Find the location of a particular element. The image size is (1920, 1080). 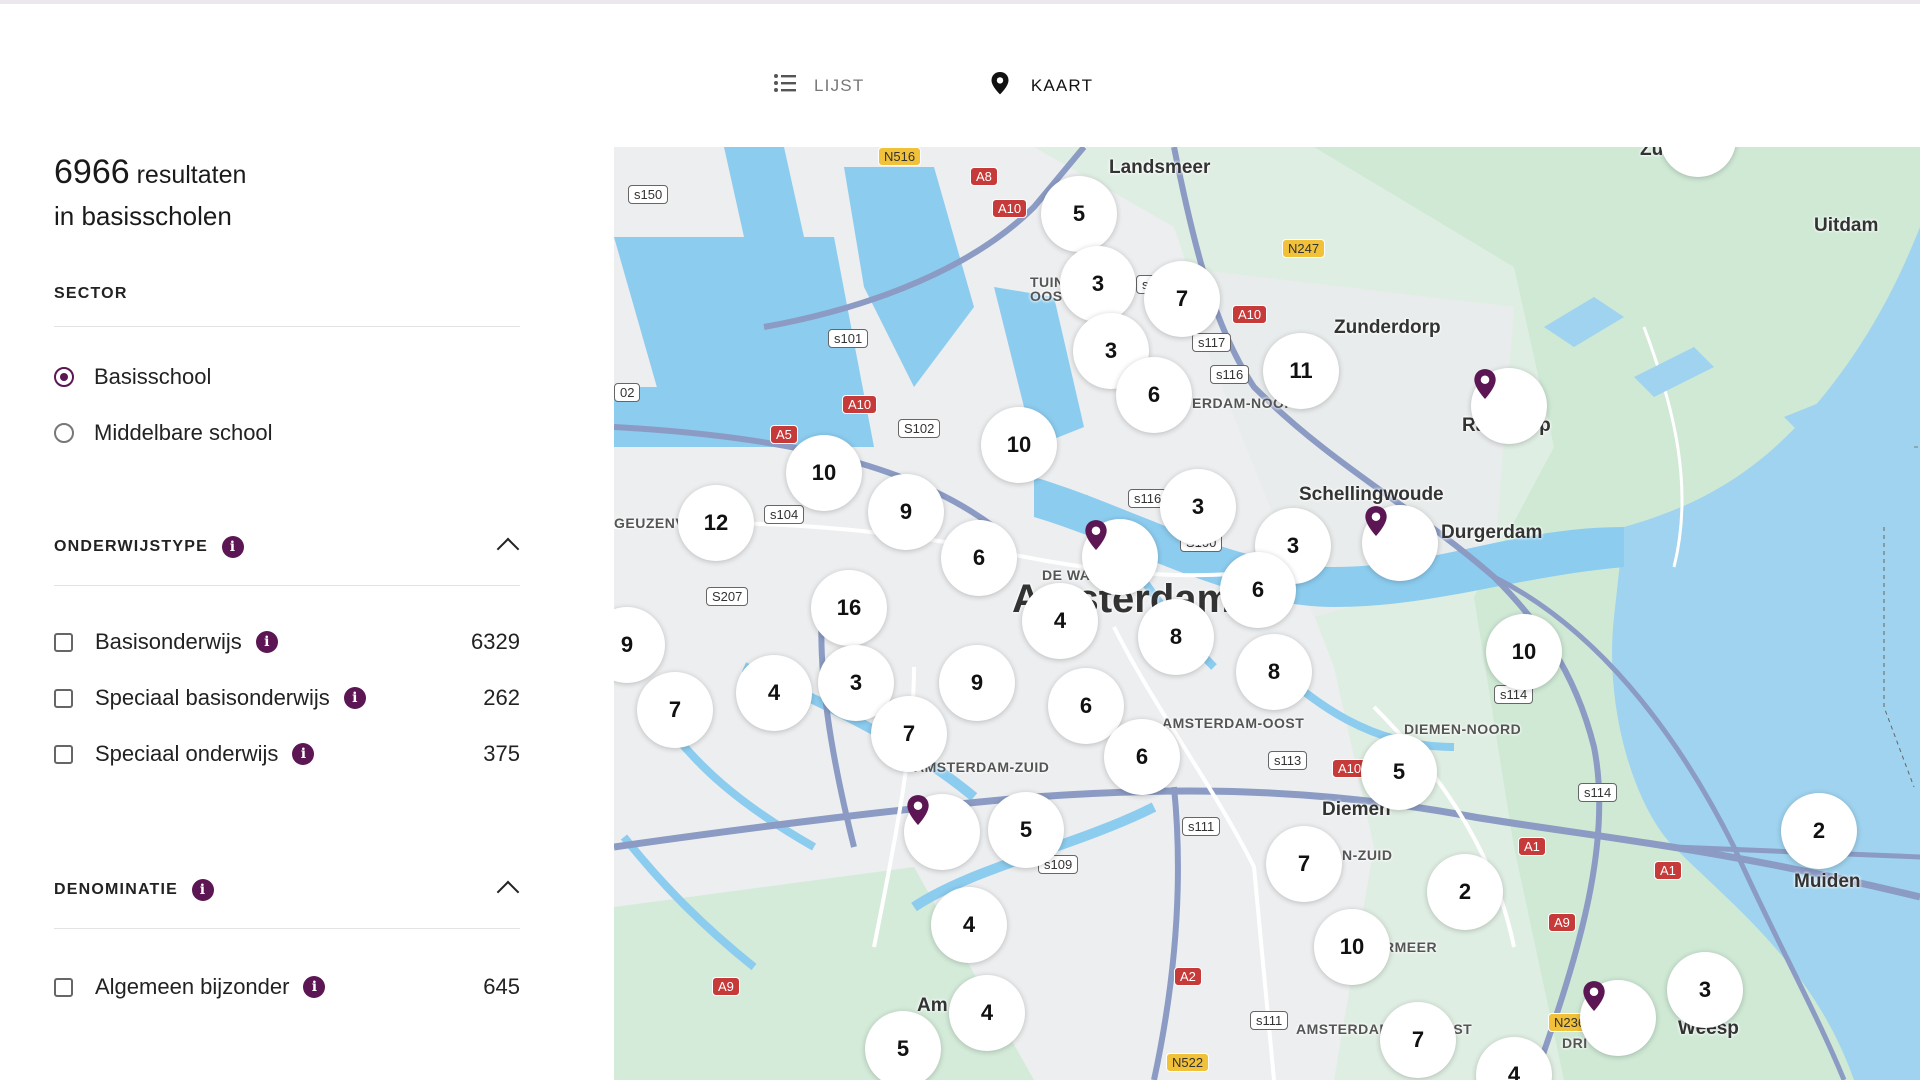

onderwijstype-header: ONDERWIJSTYPE i is located at coordinates (287, 547).